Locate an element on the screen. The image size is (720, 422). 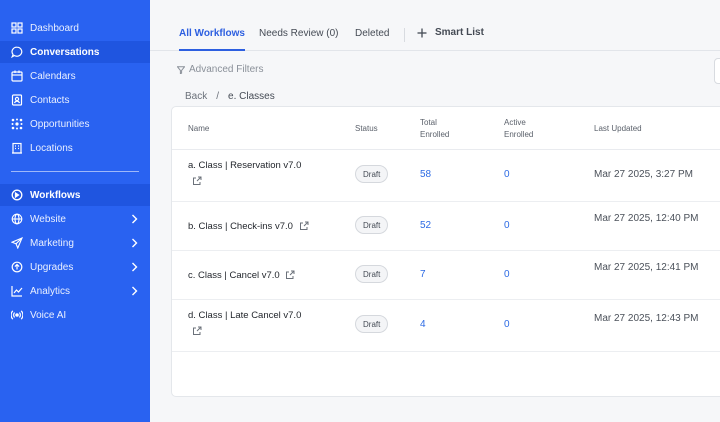
advanced-filters-button: Advanced Filters is located at coordinates (220, 69).